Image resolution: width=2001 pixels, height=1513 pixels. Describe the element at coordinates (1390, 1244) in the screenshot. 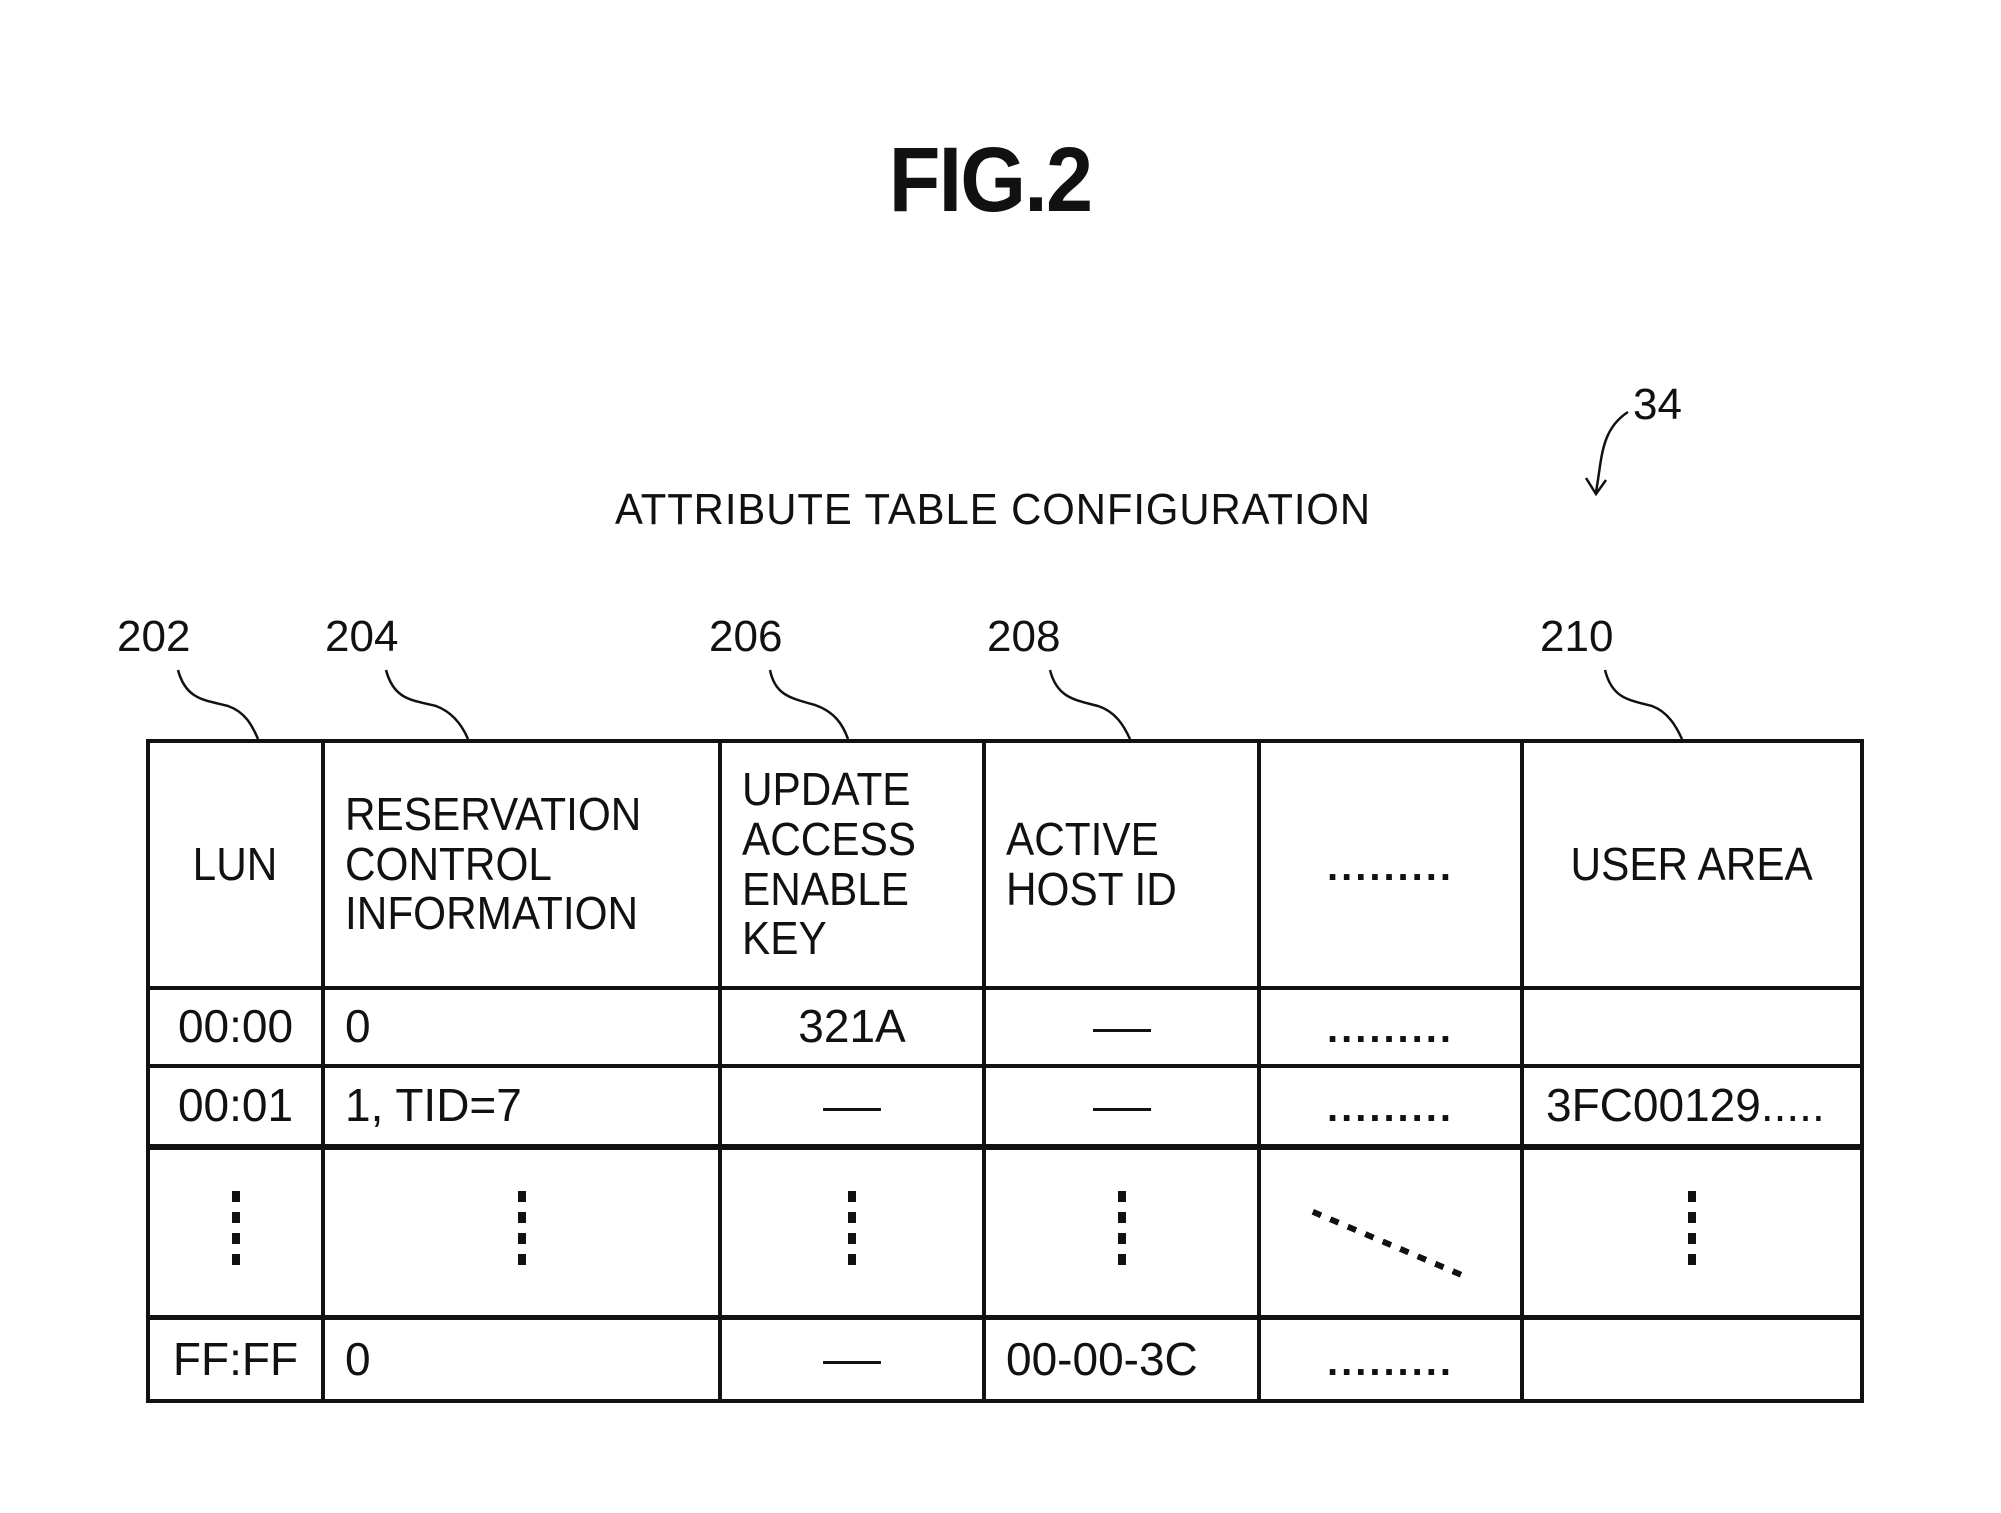

I see `diagonal-ellipsis-icon` at that location.